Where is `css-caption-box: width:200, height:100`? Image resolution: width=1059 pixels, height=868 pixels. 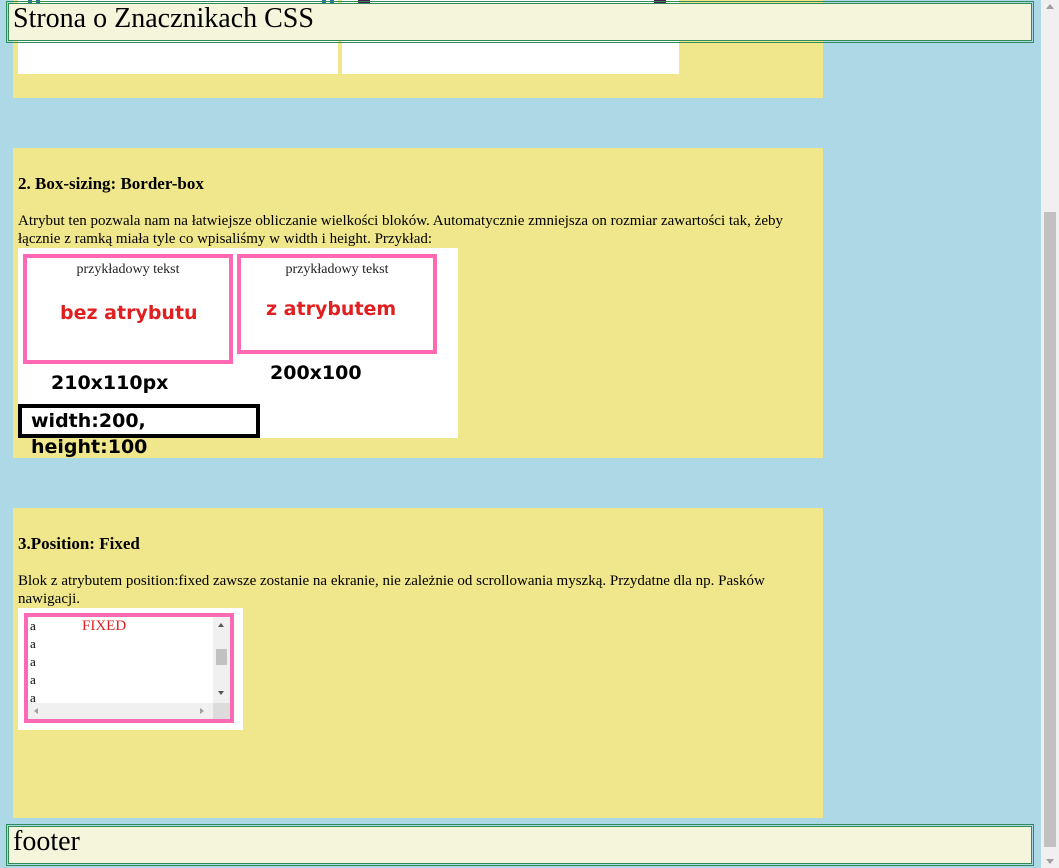 css-caption-box: width:200, height:100 is located at coordinates (139, 431).